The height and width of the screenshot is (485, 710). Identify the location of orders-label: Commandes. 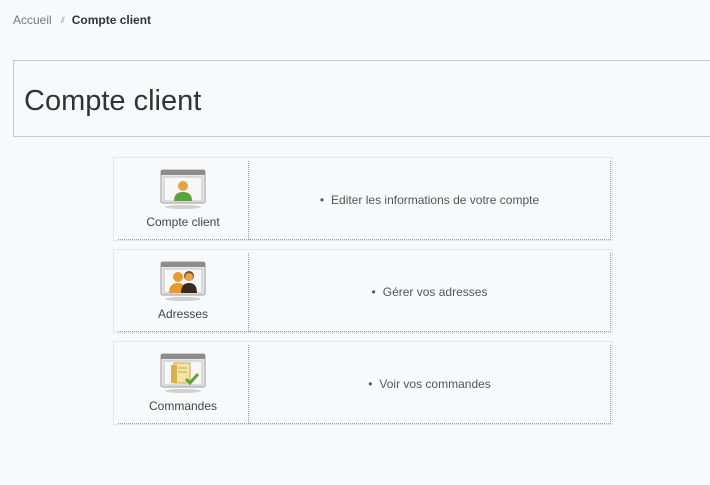
(183, 406).